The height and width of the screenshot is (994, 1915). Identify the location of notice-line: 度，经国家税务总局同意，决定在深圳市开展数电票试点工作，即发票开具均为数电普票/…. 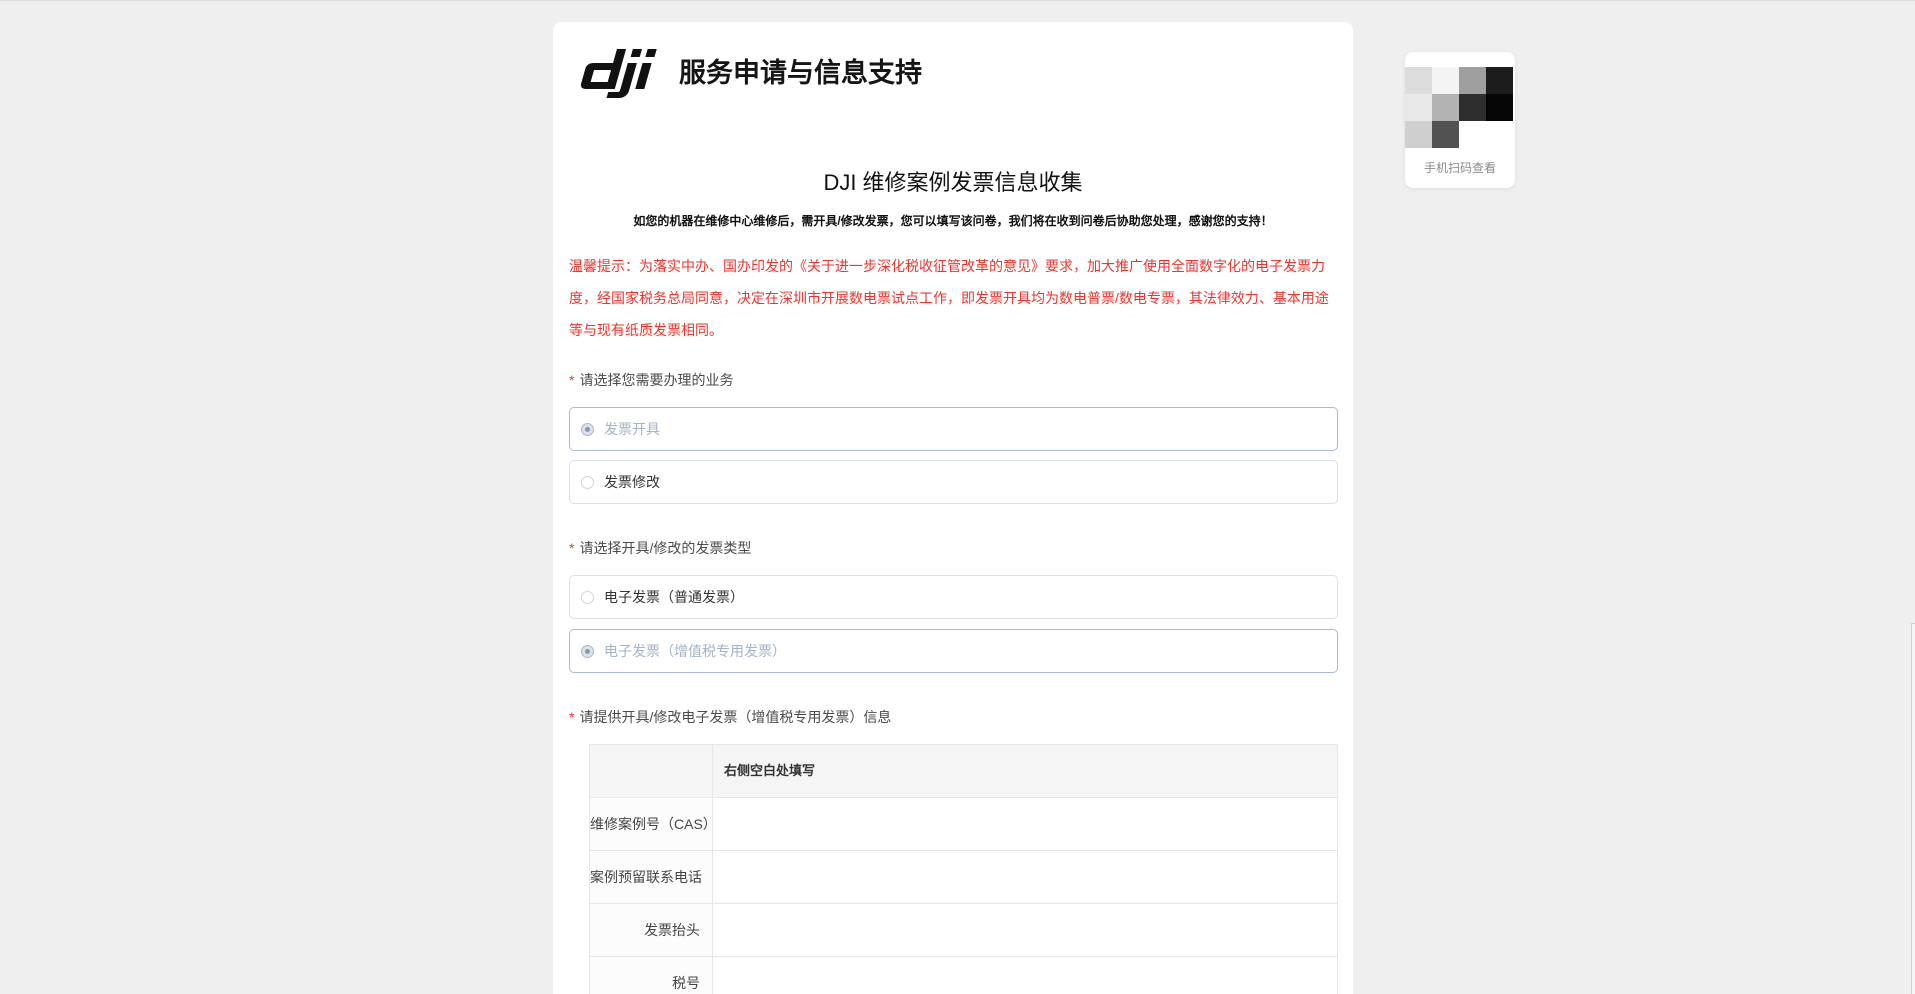
(949, 298).